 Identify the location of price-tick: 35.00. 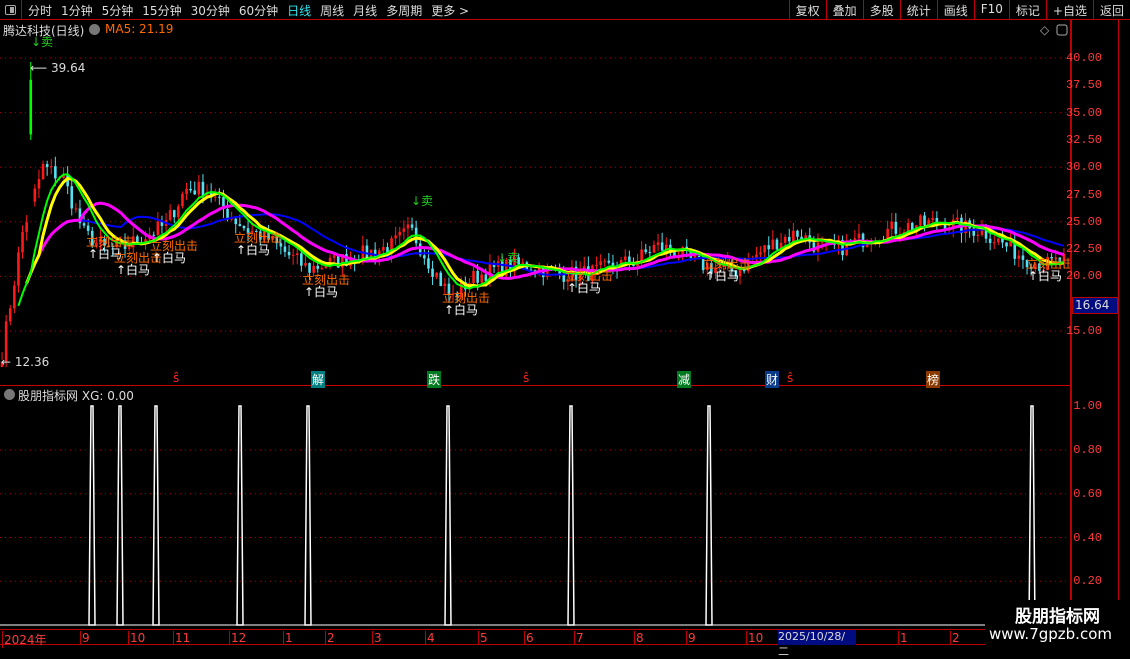
(1083, 112).